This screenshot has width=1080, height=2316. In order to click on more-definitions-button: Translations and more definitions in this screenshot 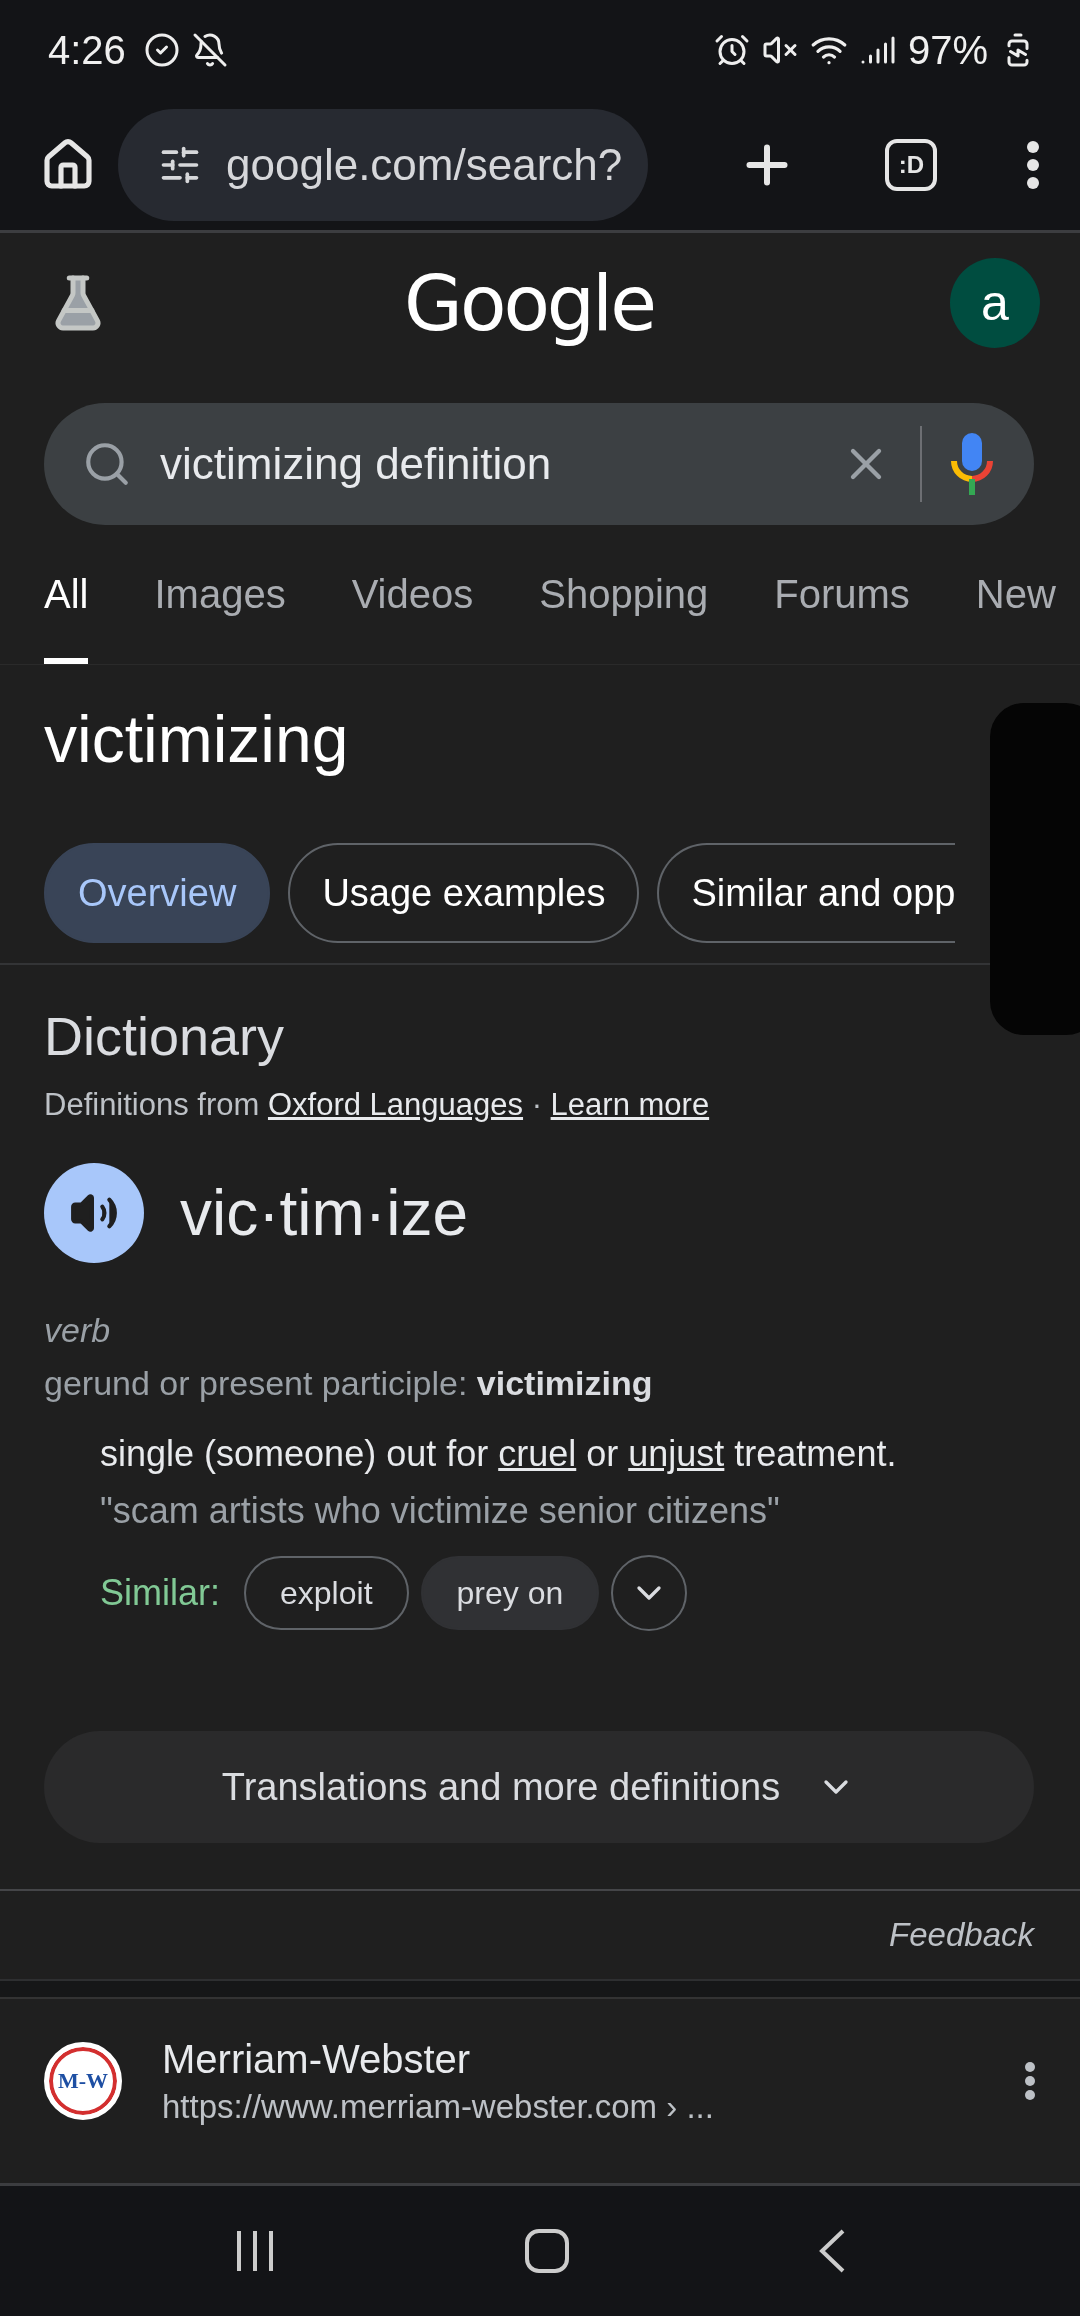, I will do `click(539, 1787)`.